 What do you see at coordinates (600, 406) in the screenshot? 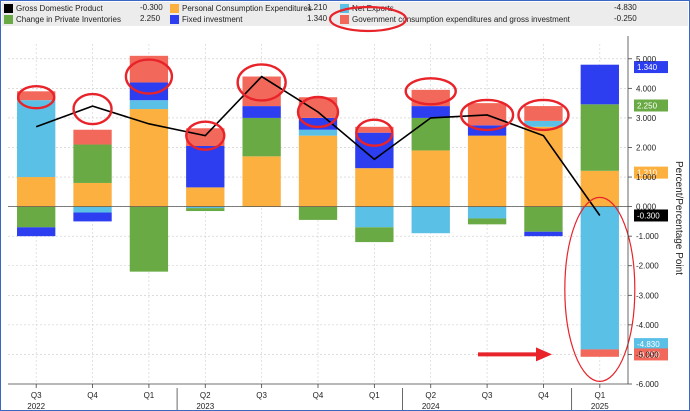
I see `x-year-label: 2025` at bounding box center [600, 406].